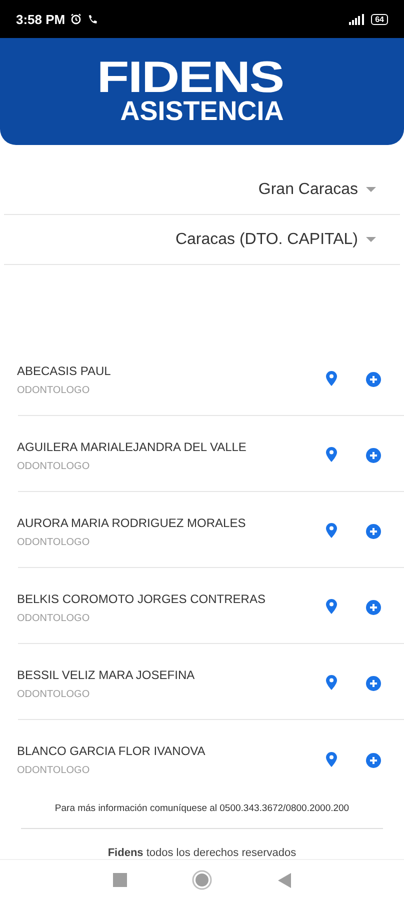 The height and width of the screenshot is (900, 404). I want to click on contact-info-text: Para más información comuníquese al 0500.343.3672/0800.2000.200, so click(202, 808).